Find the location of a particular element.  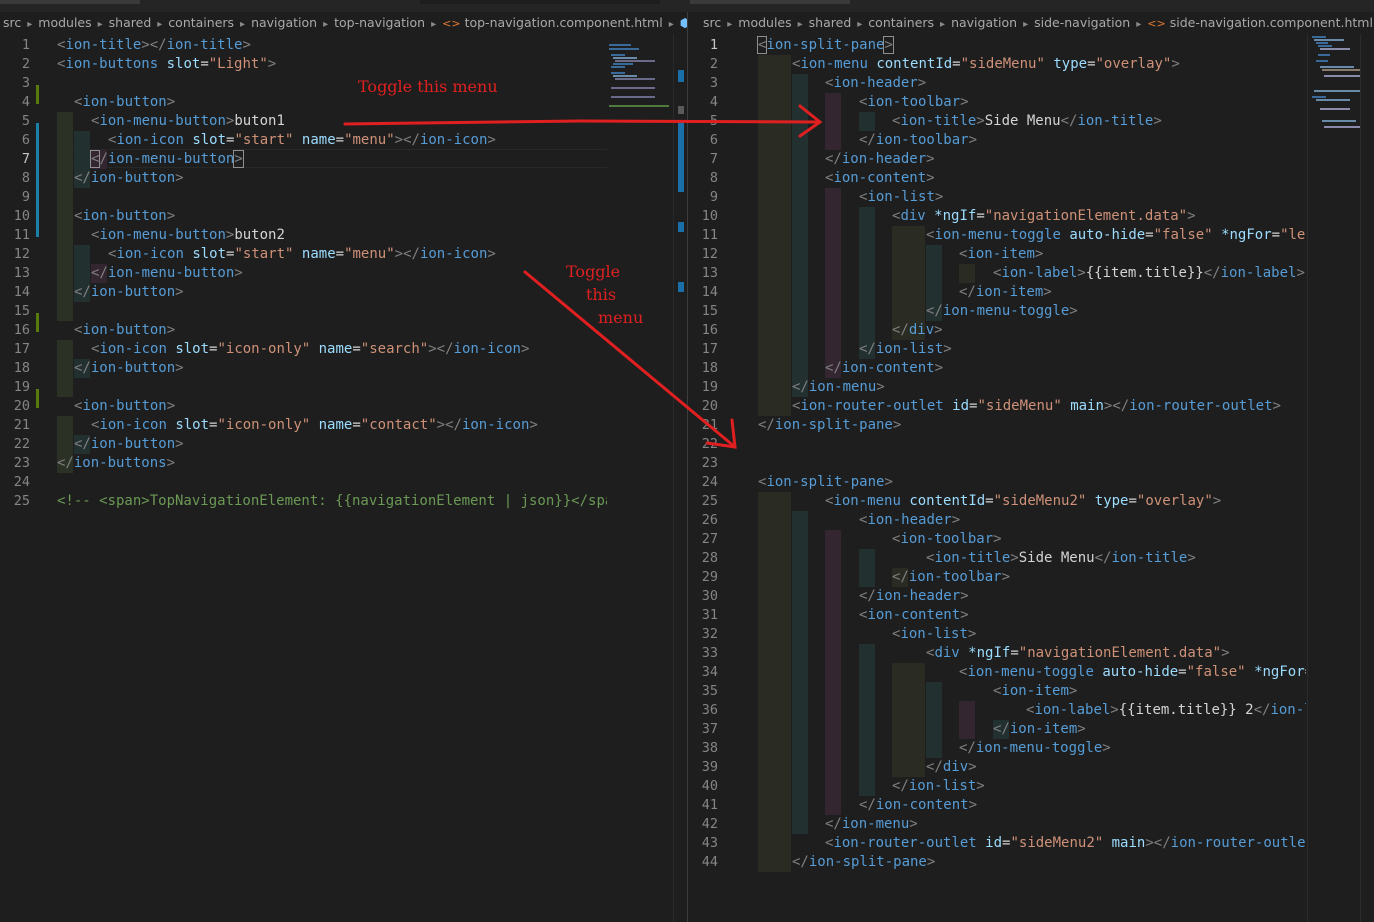

line-number: 19 is located at coordinates (709, 387).